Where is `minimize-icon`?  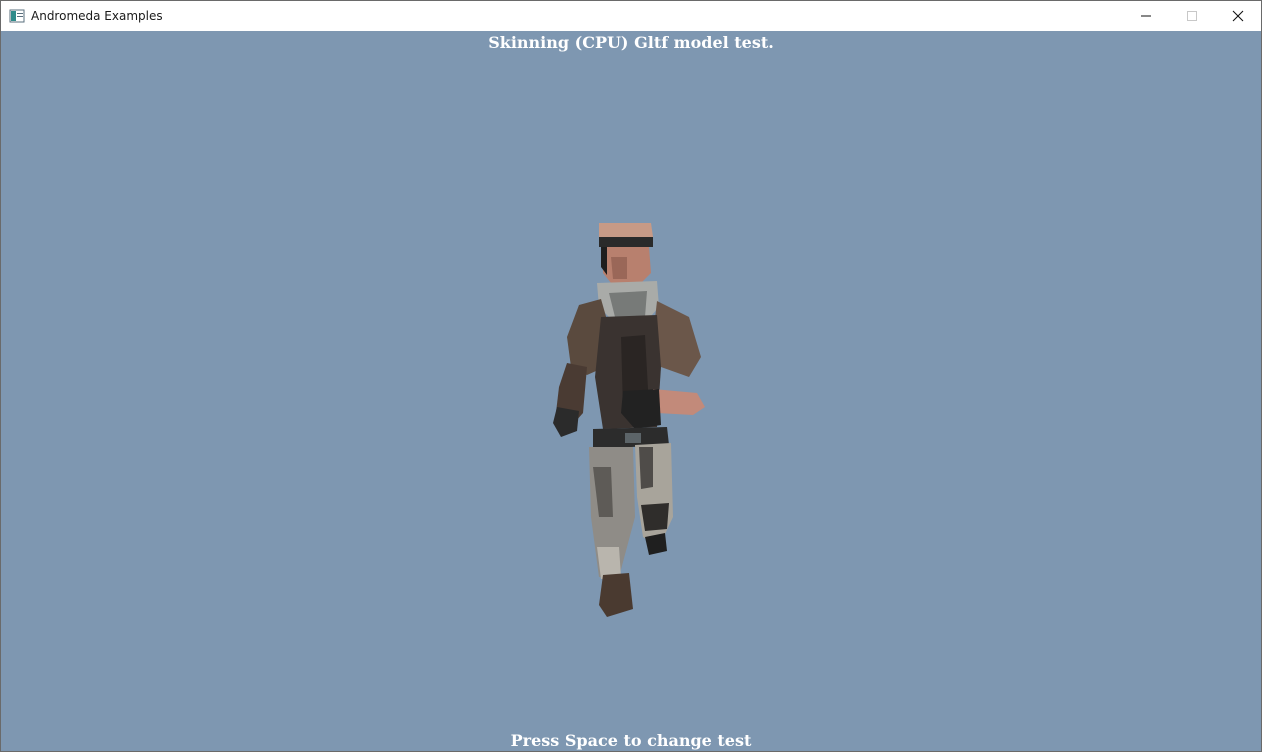
minimize-icon is located at coordinates (1146, 16).